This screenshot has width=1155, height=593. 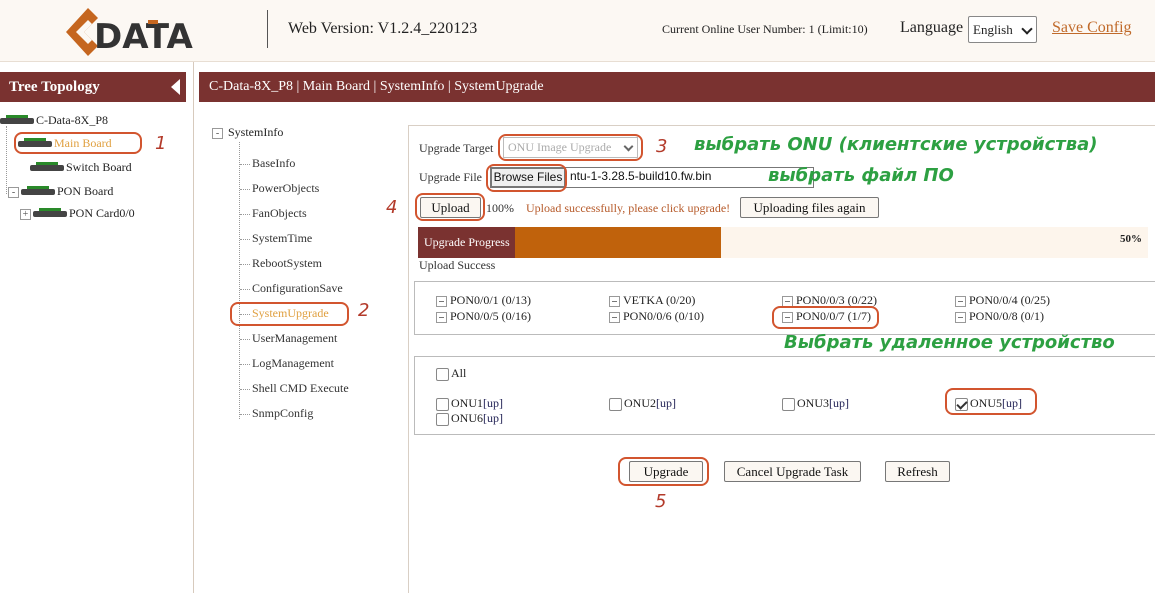 I want to click on menu-item-logmanagement: LogManagement, so click(x=287, y=363).